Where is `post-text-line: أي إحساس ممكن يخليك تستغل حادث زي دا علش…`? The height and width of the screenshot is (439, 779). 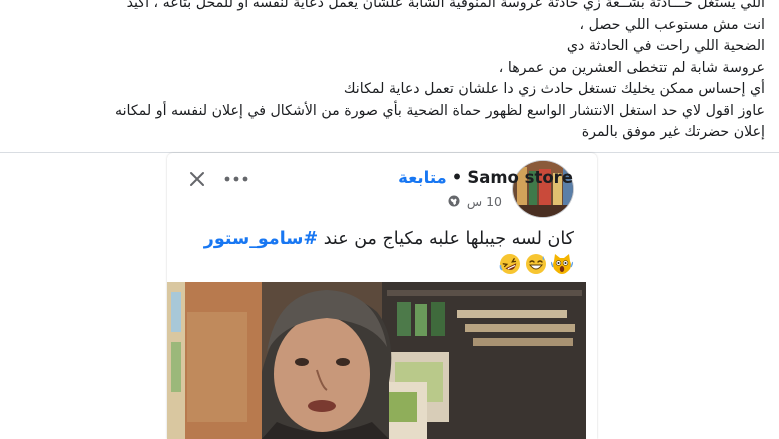 post-text-line: أي إحساس ممكن يخليك تستغل حادث زي دا علش… is located at coordinates (554, 89).